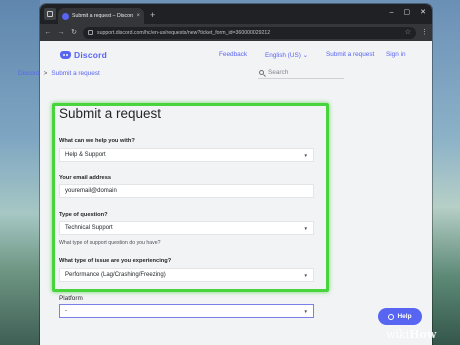 The width and height of the screenshot is (460, 345). What do you see at coordinates (29, 73) in the screenshot?
I see `breadcrumb-home: Discord` at bounding box center [29, 73].